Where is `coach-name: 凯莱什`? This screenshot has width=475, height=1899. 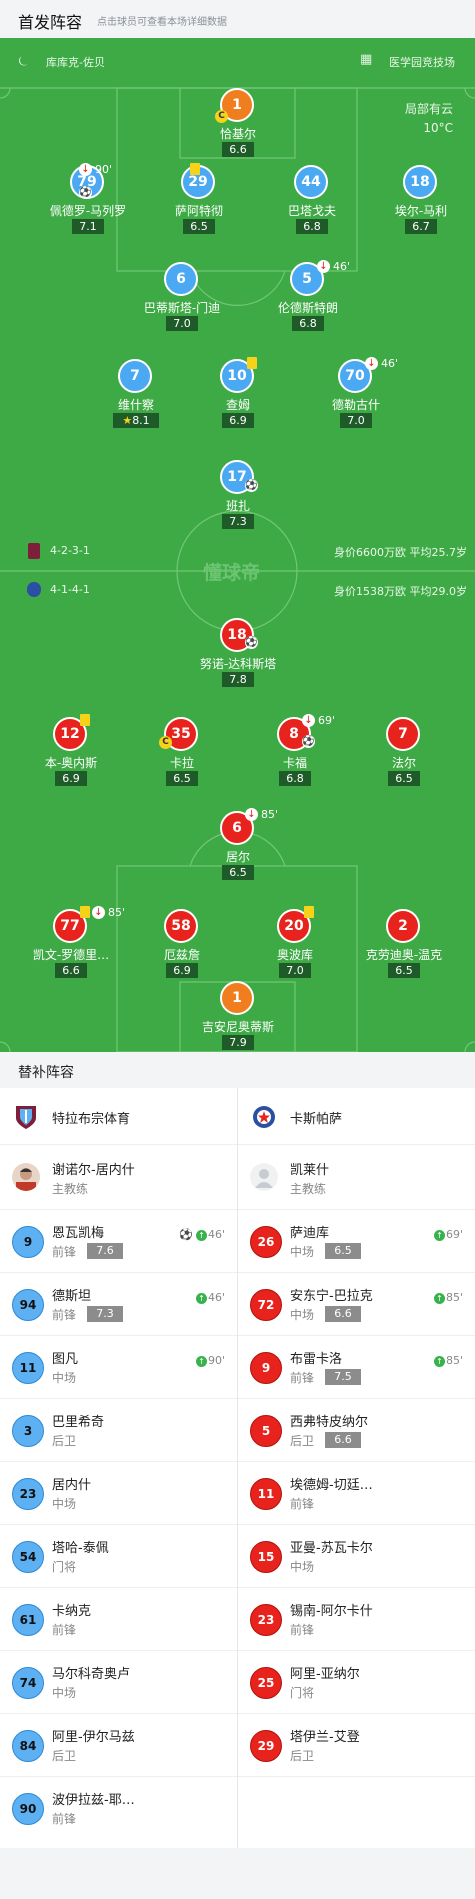 coach-name: 凯莱什 is located at coordinates (310, 1170).